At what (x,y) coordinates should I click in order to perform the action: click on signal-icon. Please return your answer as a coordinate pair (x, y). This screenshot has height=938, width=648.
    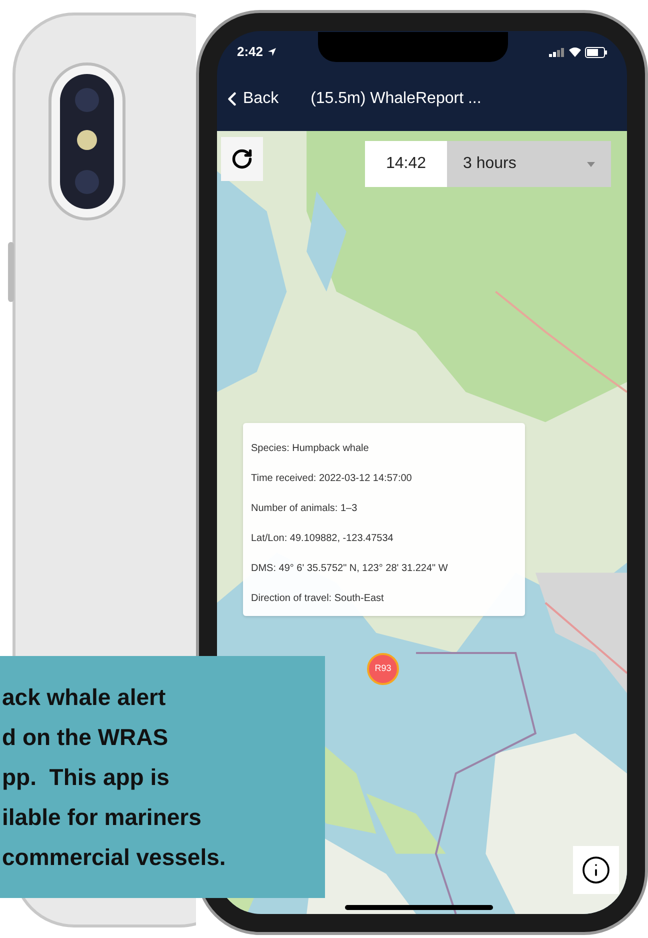
    Looking at the image, I should click on (557, 52).